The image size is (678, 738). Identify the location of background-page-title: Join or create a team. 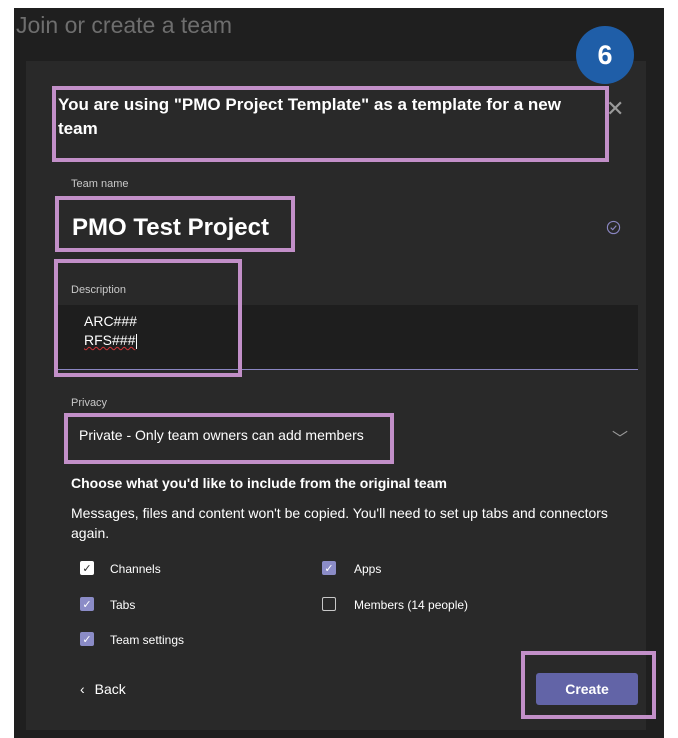
(124, 25).